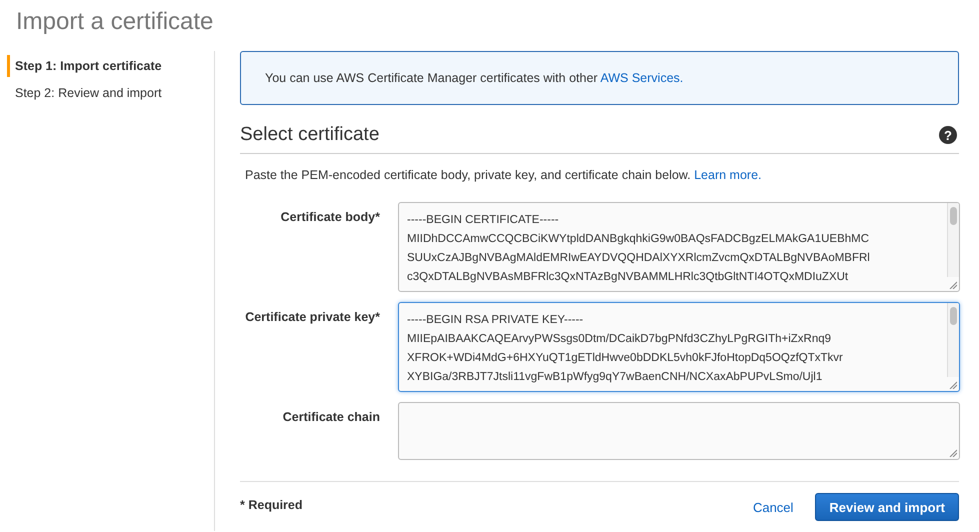 This screenshot has width=979, height=532. I want to click on learn-more-link: Learn more., so click(728, 175).